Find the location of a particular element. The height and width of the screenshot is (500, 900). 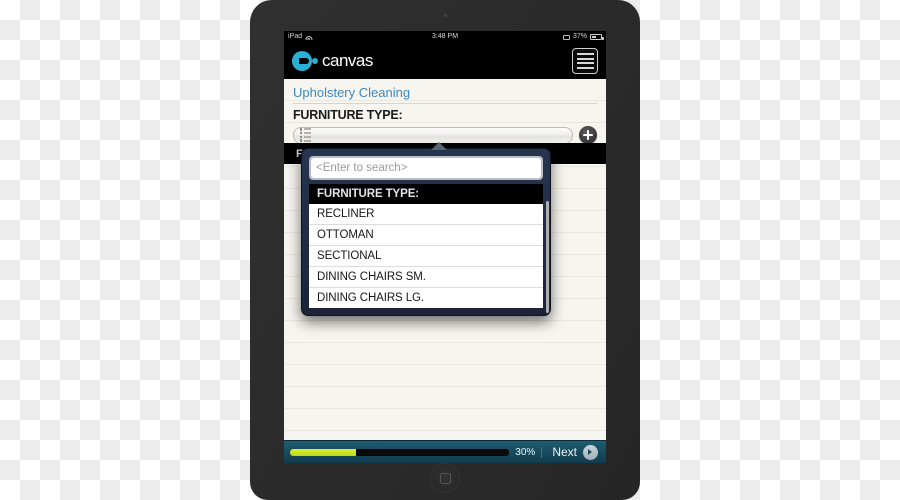

home-button-square-icon is located at coordinates (445, 478).